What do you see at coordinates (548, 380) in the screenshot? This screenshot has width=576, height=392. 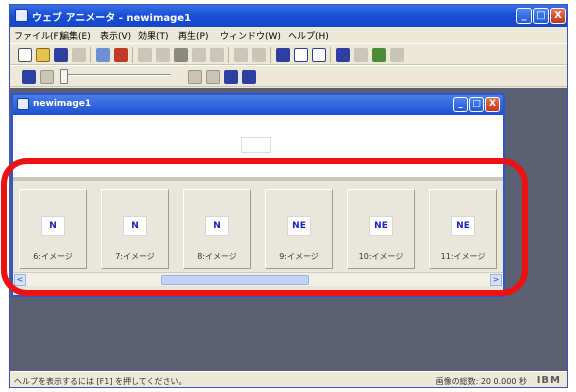 I see `ibm-logo: IBM` at bounding box center [548, 380].